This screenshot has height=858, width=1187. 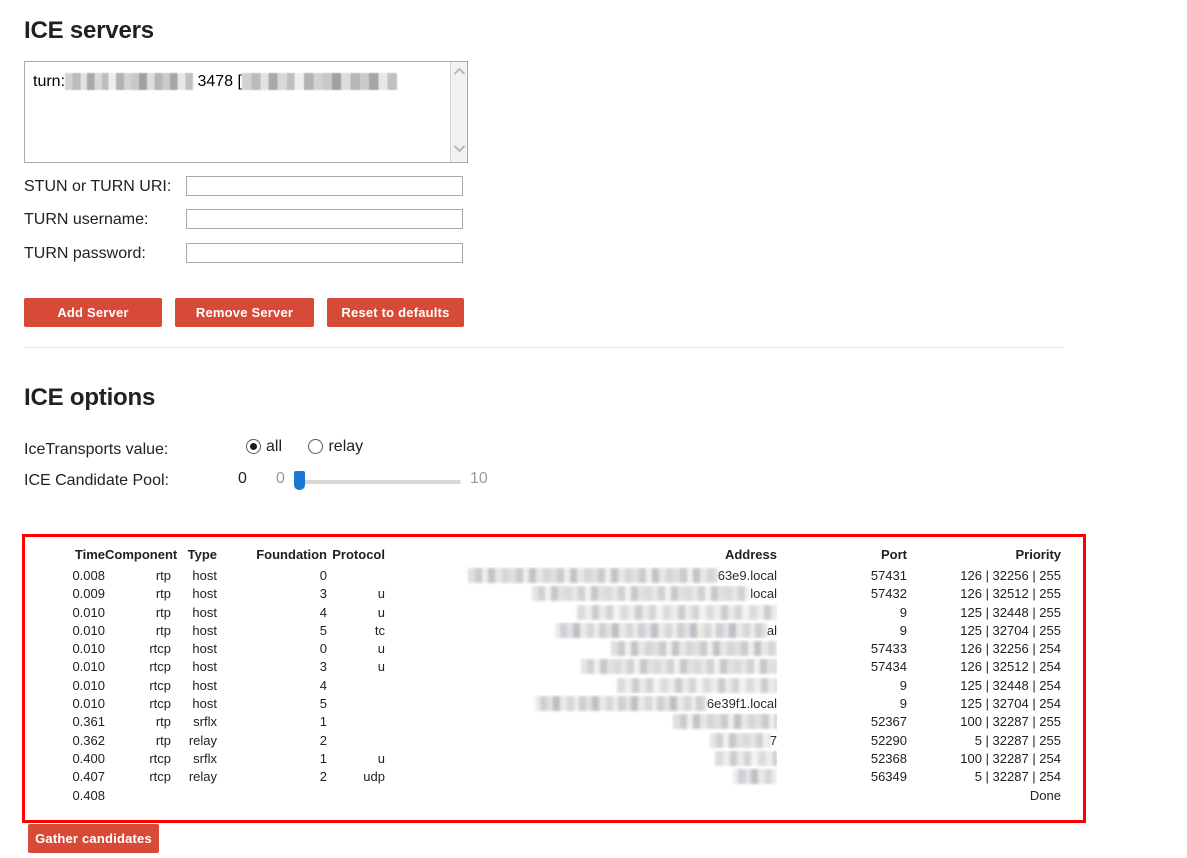 What do you see at coordinates (215, 81) in the screenshot?
I see `ice-server-entry-port: 3478` at bounding box center [215, 81].